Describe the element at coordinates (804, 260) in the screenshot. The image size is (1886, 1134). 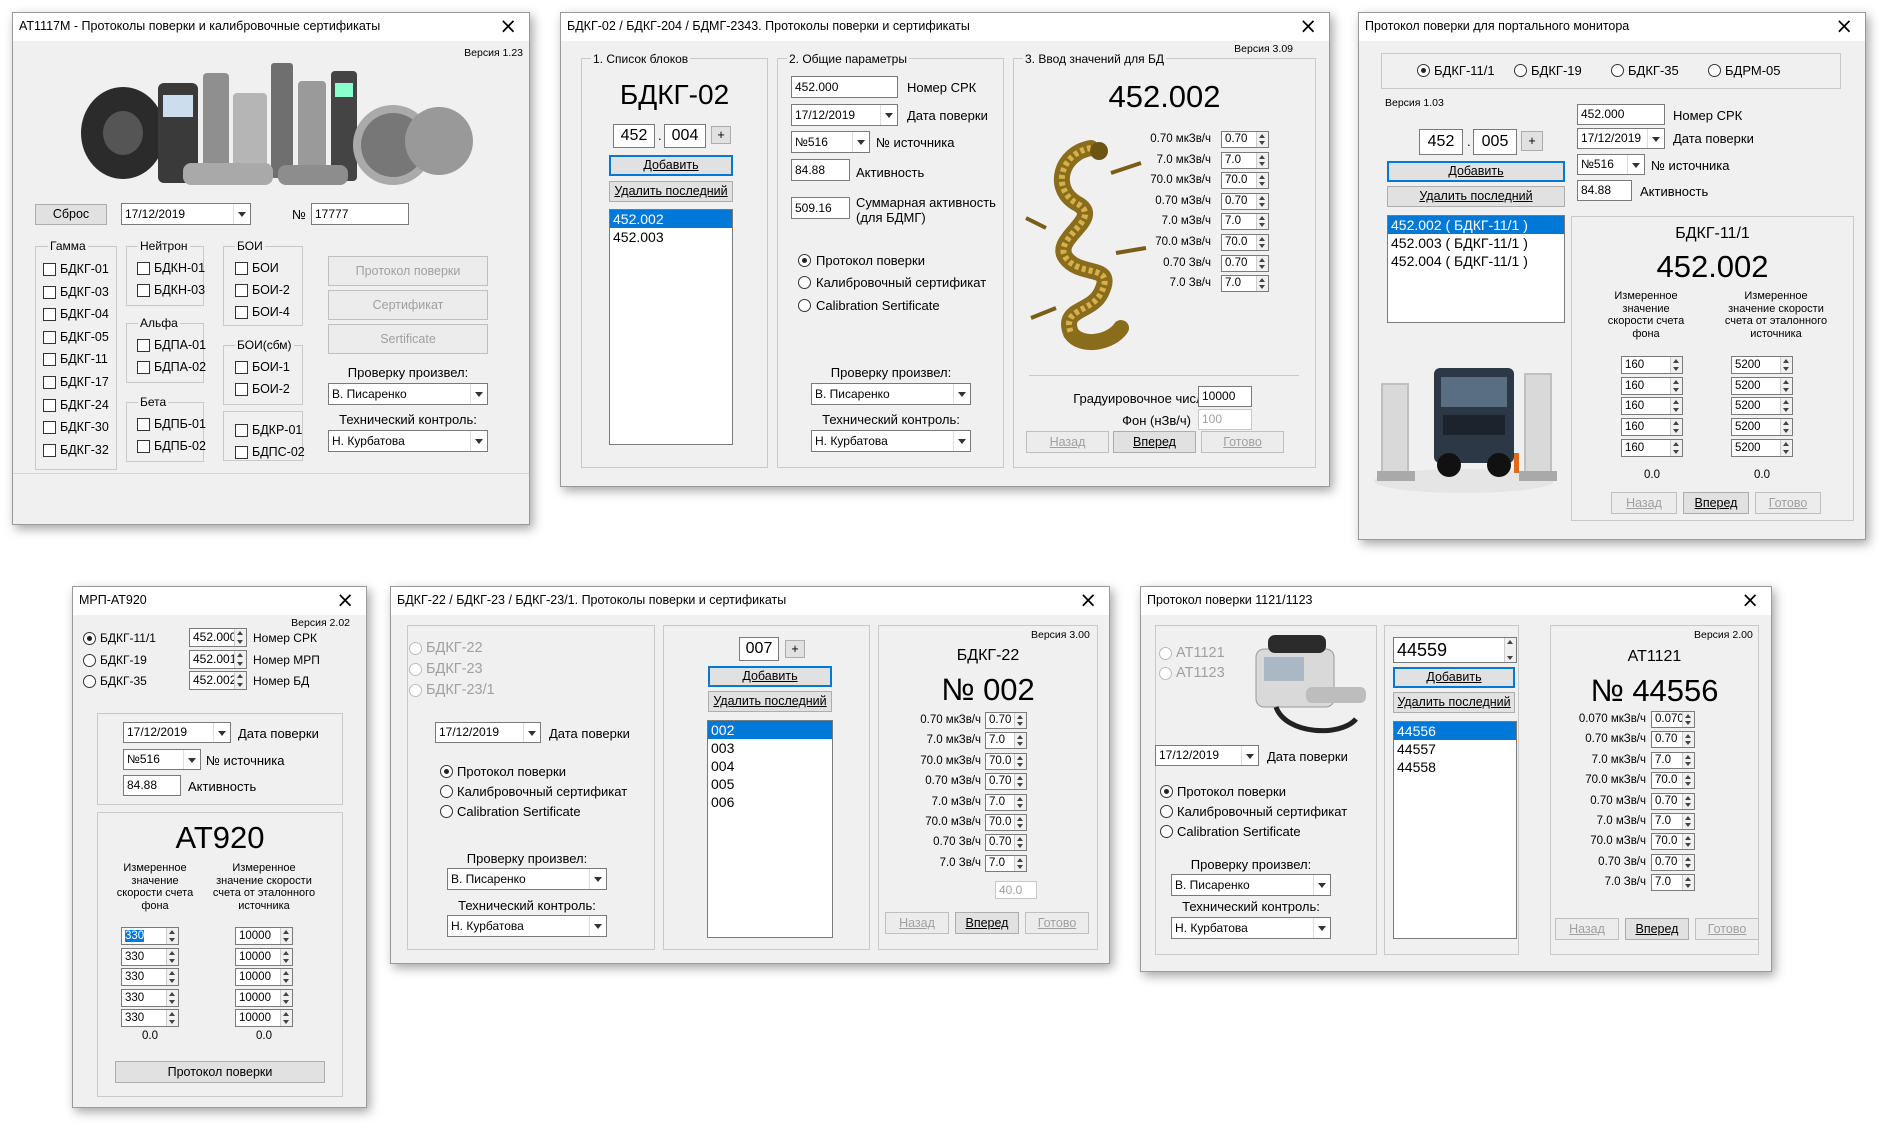
I see `radio-protocol` at that location.